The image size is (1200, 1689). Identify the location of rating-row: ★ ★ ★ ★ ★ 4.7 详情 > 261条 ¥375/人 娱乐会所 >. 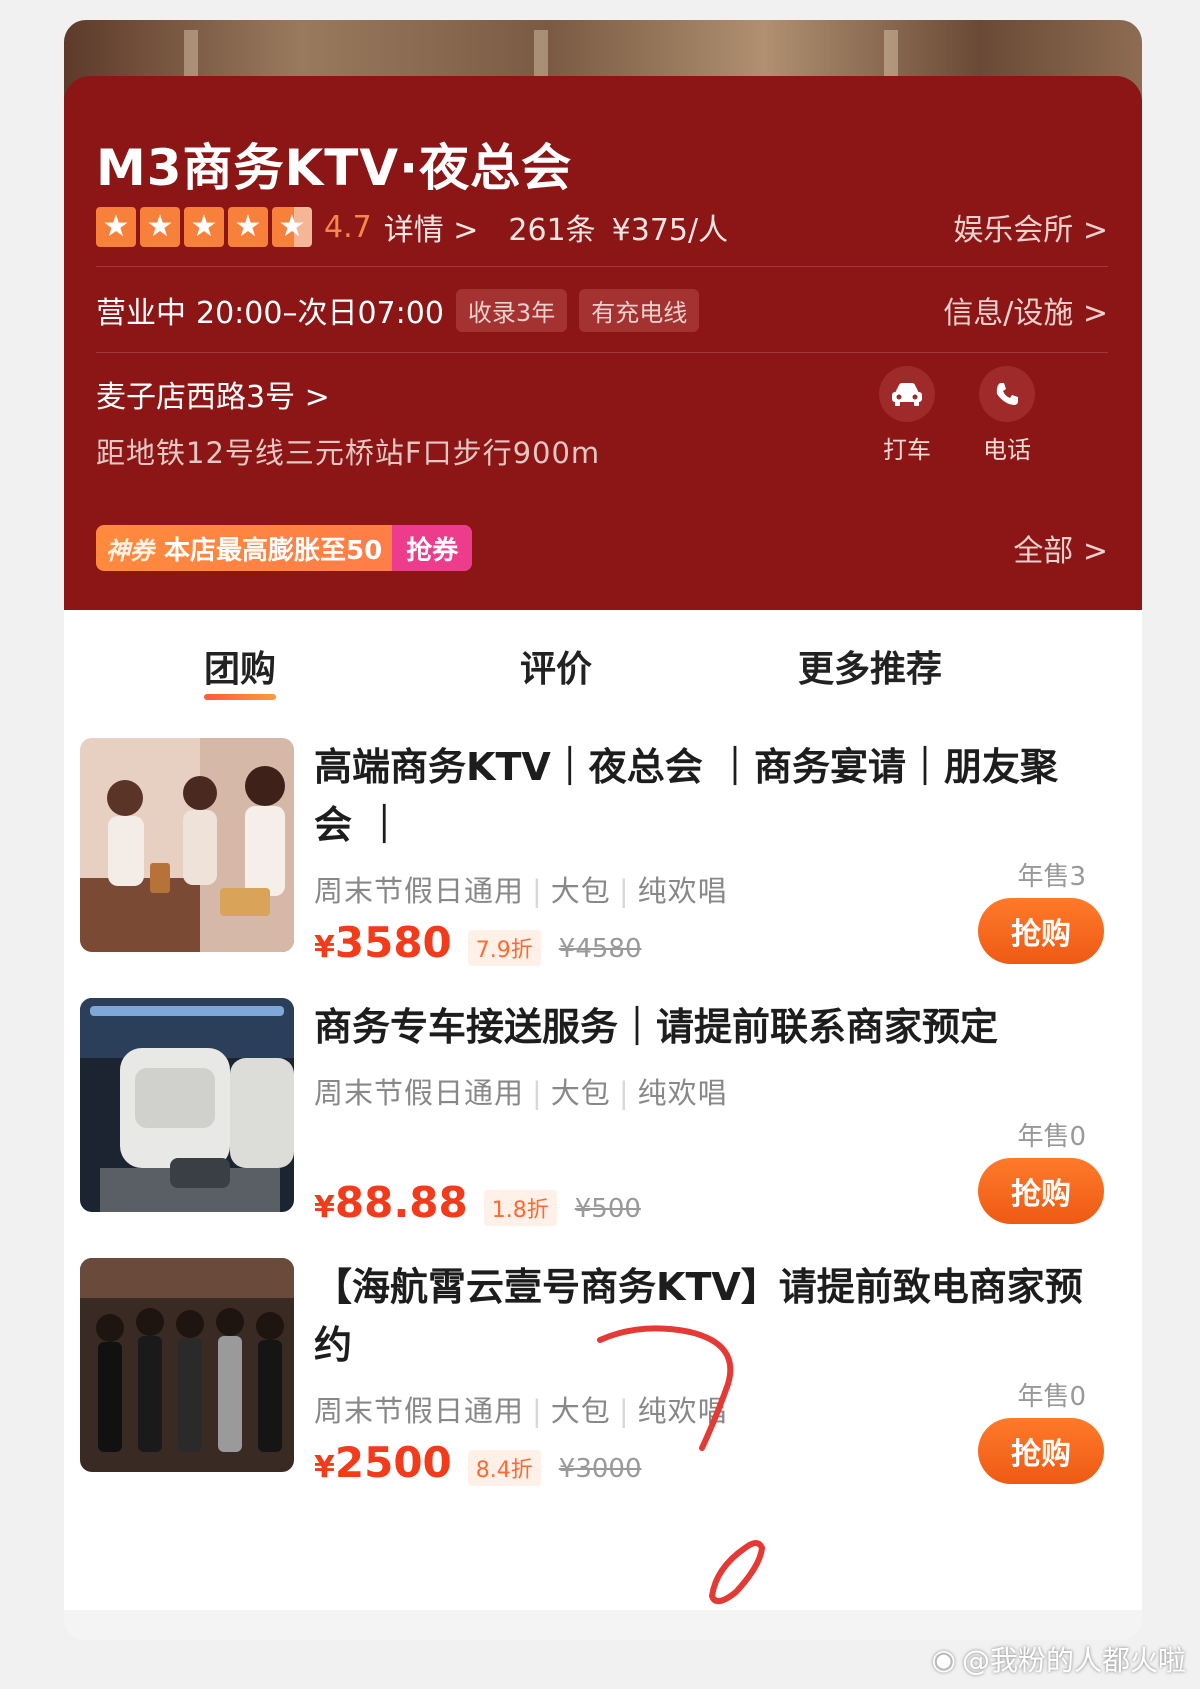
(602, 227).